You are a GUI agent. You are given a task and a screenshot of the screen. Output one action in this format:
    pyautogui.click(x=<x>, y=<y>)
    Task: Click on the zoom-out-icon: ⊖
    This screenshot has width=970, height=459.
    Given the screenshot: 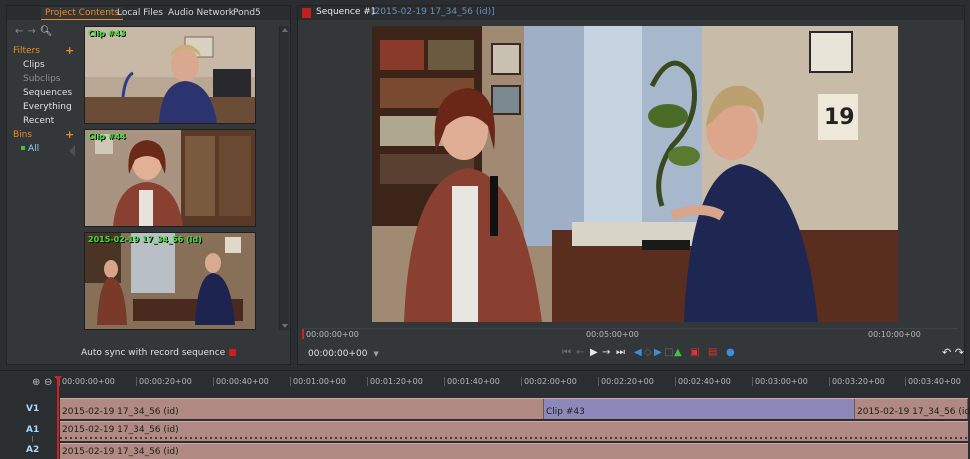 What is the action you would take?
    pyautogui.click(x=48, y=382)
    